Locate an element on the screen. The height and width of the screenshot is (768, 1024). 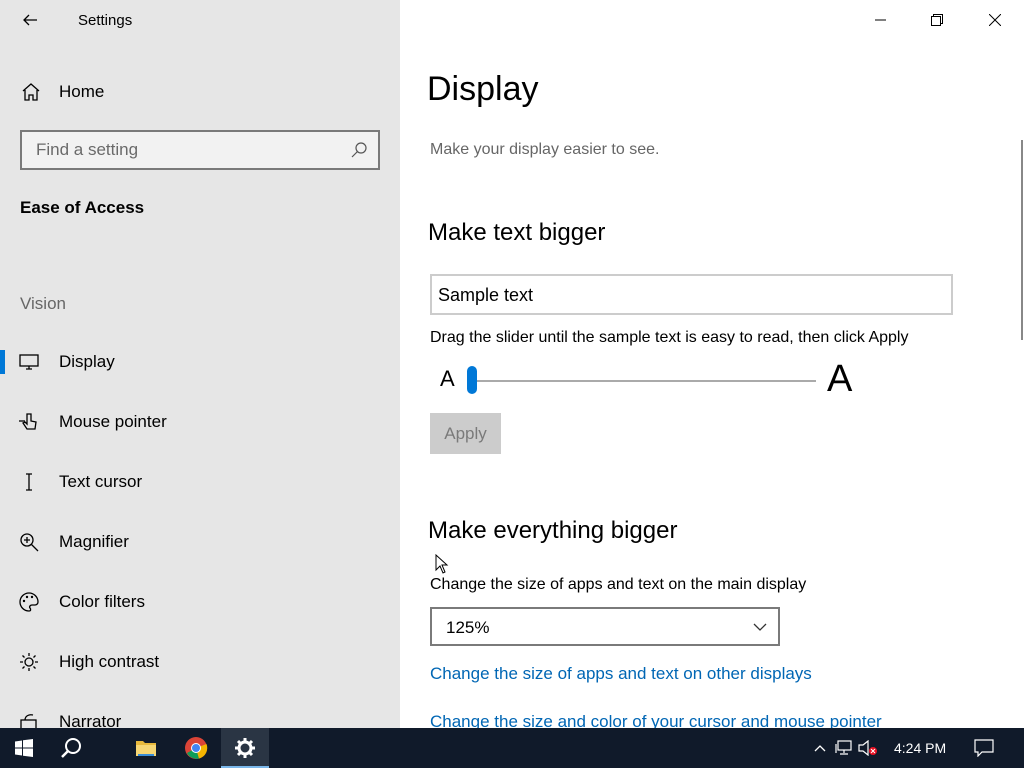
sample-text-box: Sample text is located at coordinates (691, 294).